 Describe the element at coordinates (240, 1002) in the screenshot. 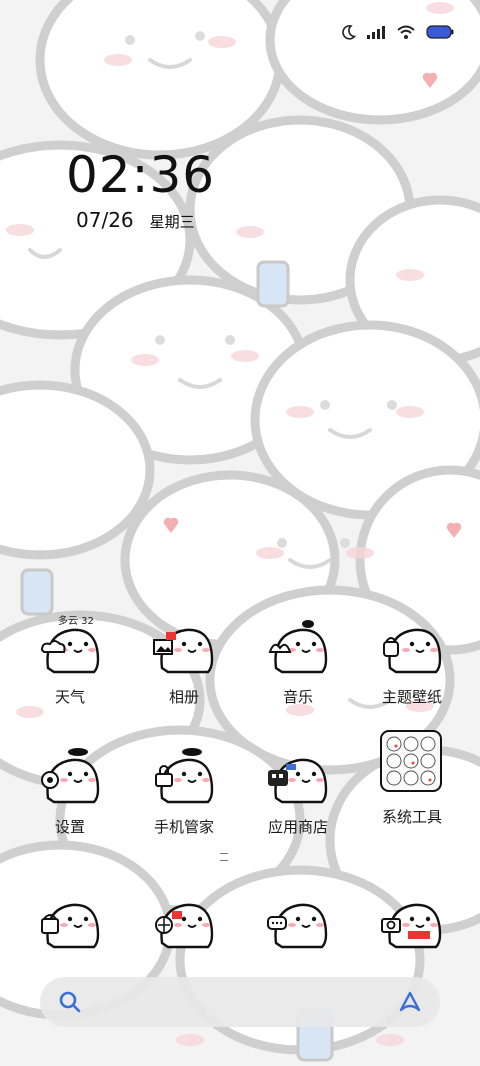

I see `search-bar` at that location.